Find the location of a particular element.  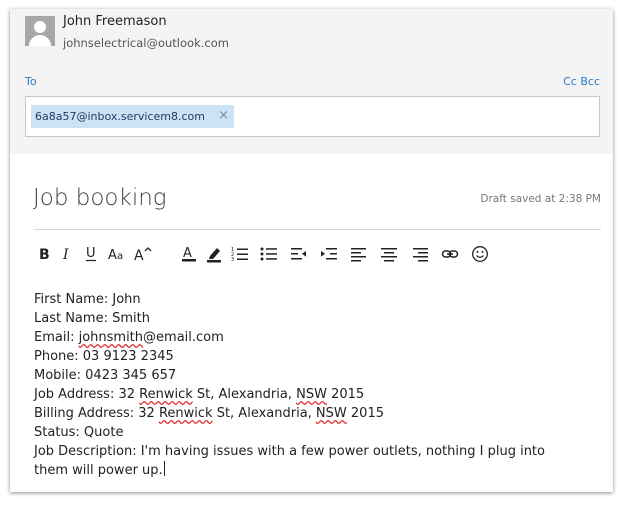

grow-font-icon: A is located at coordinates (143, 254).